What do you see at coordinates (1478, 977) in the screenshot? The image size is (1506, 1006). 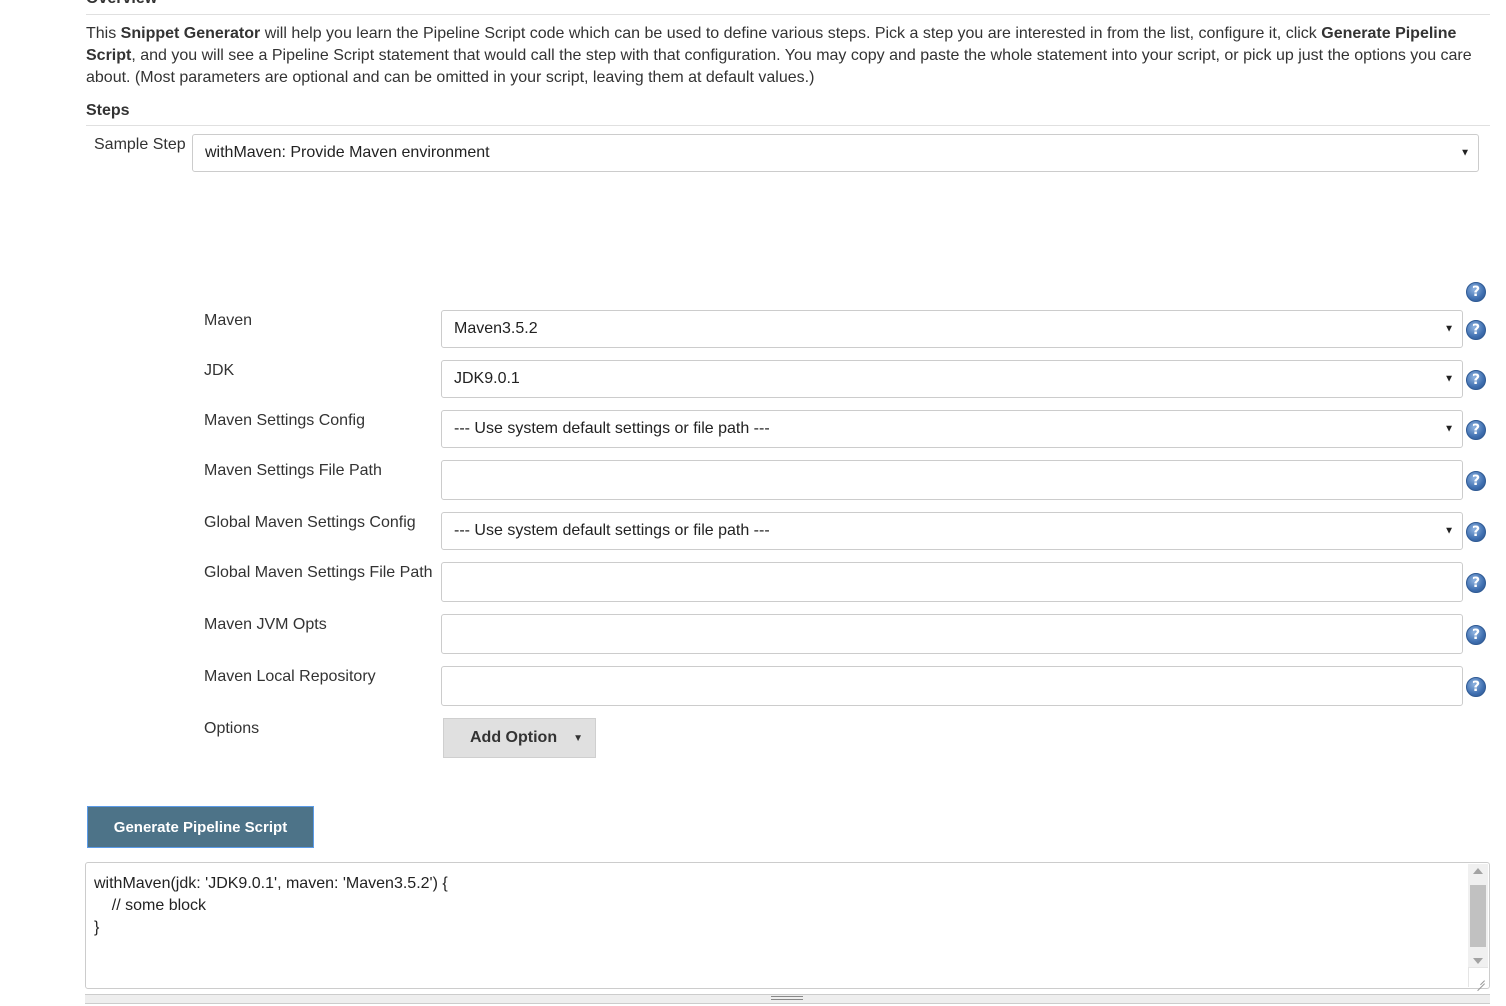 I see `resize-grip-icon` at bounding box center [1478, 977].